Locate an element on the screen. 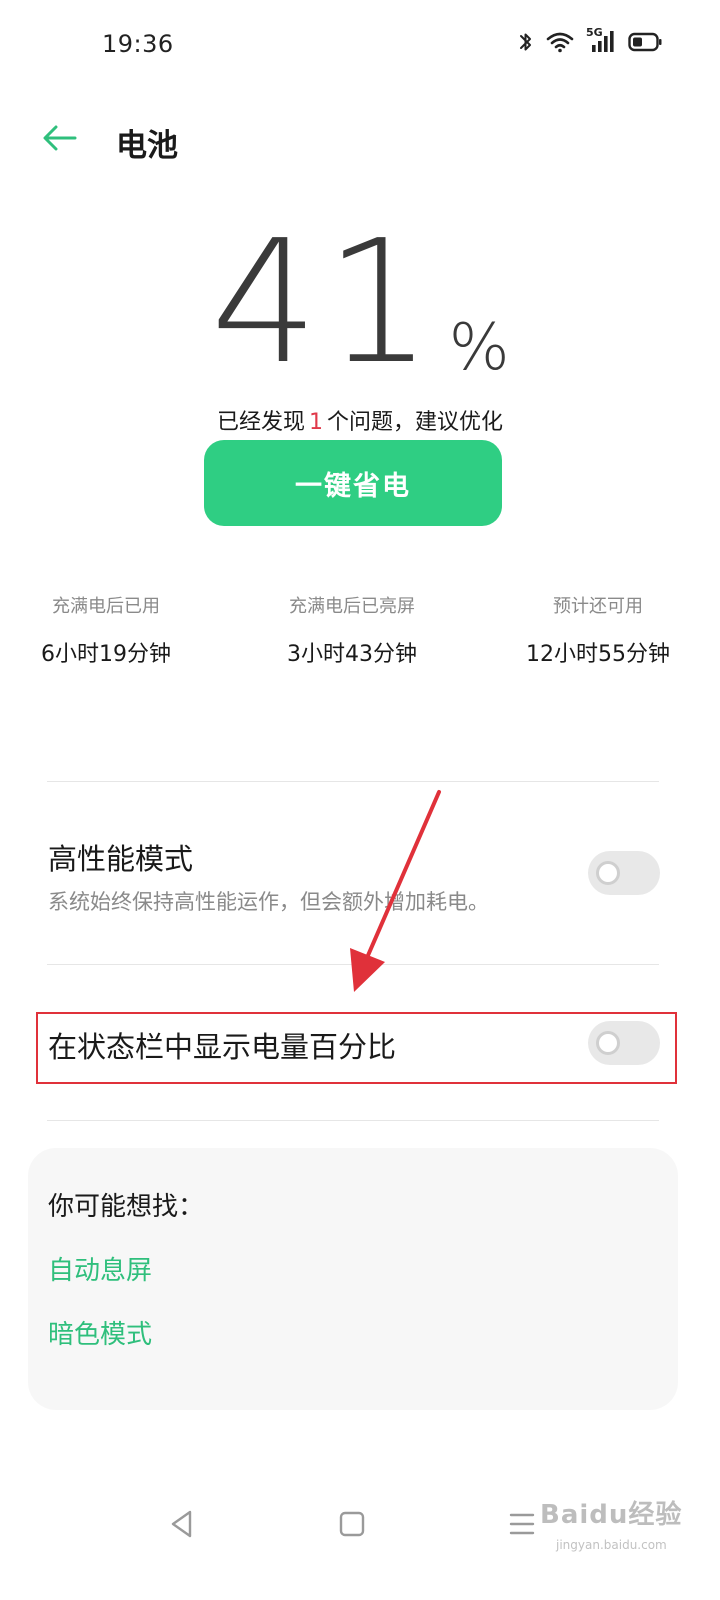 The height and width of the screenshot is (1600, 720). suggestion-link-auto-screen-off: 自动息屏 is located at coordinates (100, 1268).